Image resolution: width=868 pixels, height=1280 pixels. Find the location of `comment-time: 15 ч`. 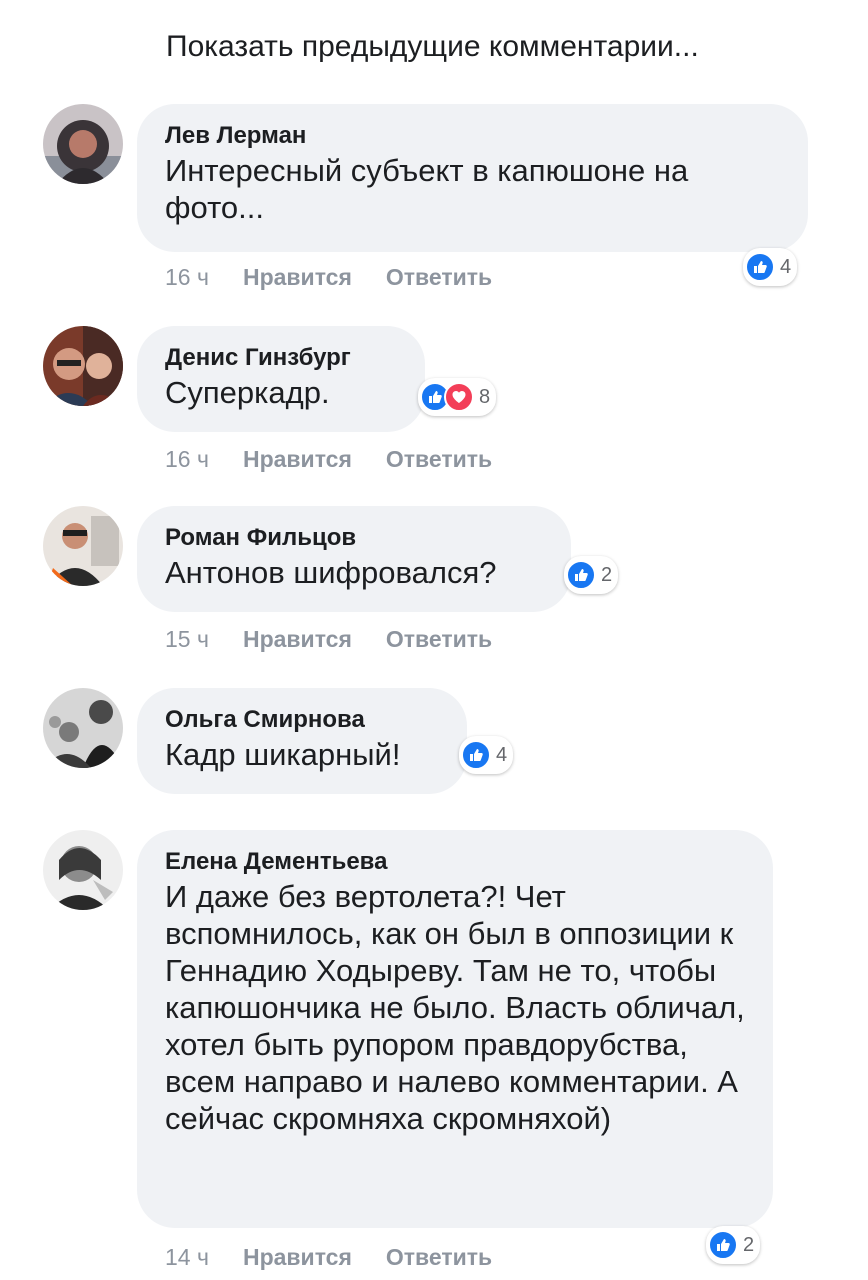

comment-time: 15 ч is located at coordinates (187, 639).